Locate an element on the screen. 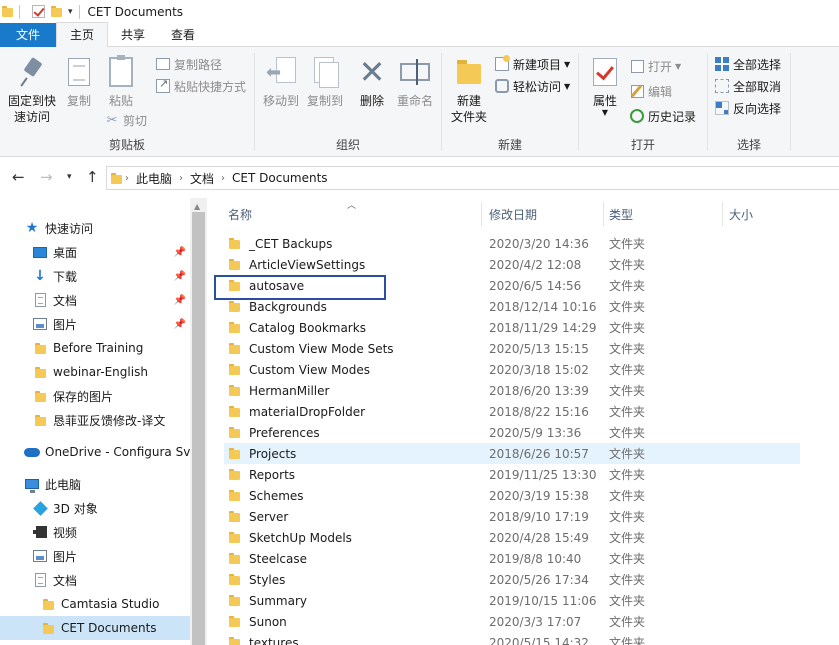 This screenshot has height=645, width=839. nav-item-videos: 视频 is located at coordinates (95, 532).